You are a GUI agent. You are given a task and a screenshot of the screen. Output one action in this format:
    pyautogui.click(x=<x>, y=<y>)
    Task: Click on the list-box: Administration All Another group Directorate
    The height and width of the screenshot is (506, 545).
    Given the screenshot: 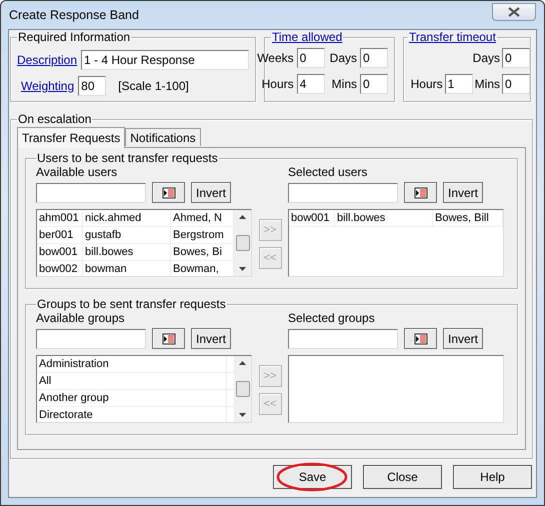 What is the action you would take?
    pyautogui.click(x=144, y=389)
    